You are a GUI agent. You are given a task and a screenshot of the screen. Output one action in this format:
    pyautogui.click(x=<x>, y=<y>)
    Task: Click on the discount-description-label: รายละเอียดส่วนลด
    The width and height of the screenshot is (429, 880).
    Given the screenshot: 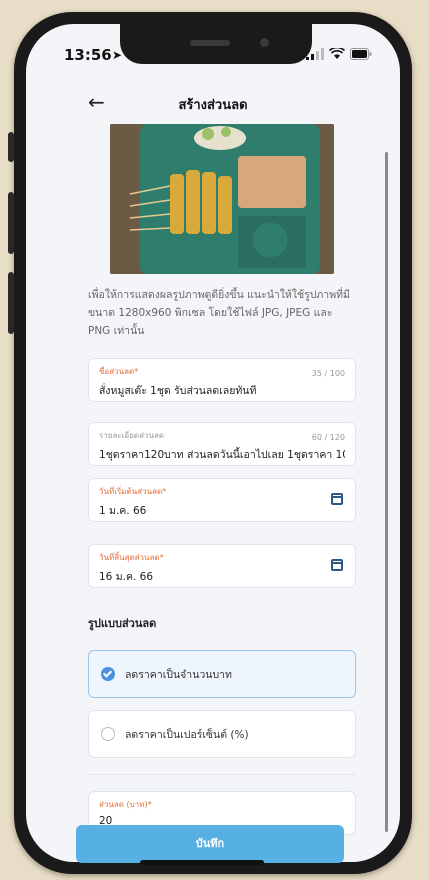 What is the action you would take?
    pyautogui.click(x=132, y=435)
    